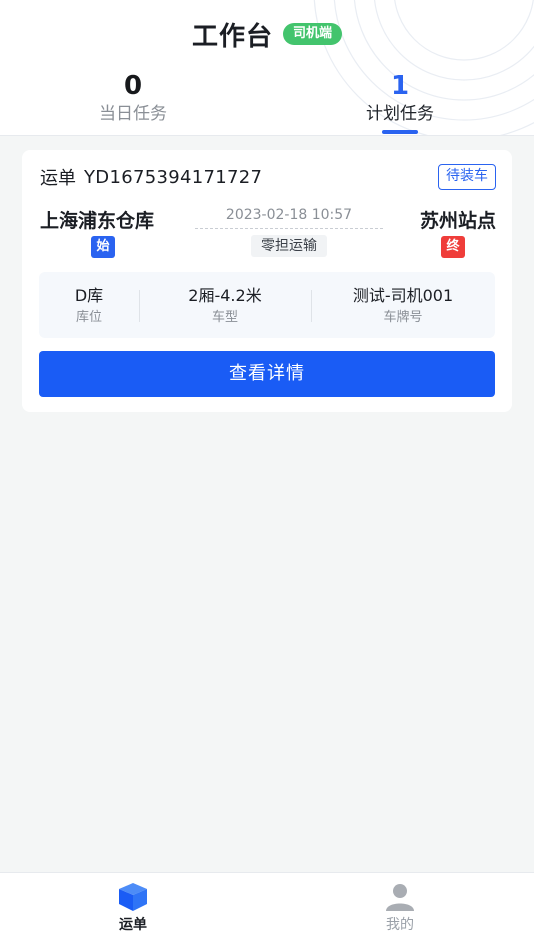 This screenshot has width=534, height=950. I want to click on task-tabs: 0 当日任务 1 计划任务, so click(267, 102).